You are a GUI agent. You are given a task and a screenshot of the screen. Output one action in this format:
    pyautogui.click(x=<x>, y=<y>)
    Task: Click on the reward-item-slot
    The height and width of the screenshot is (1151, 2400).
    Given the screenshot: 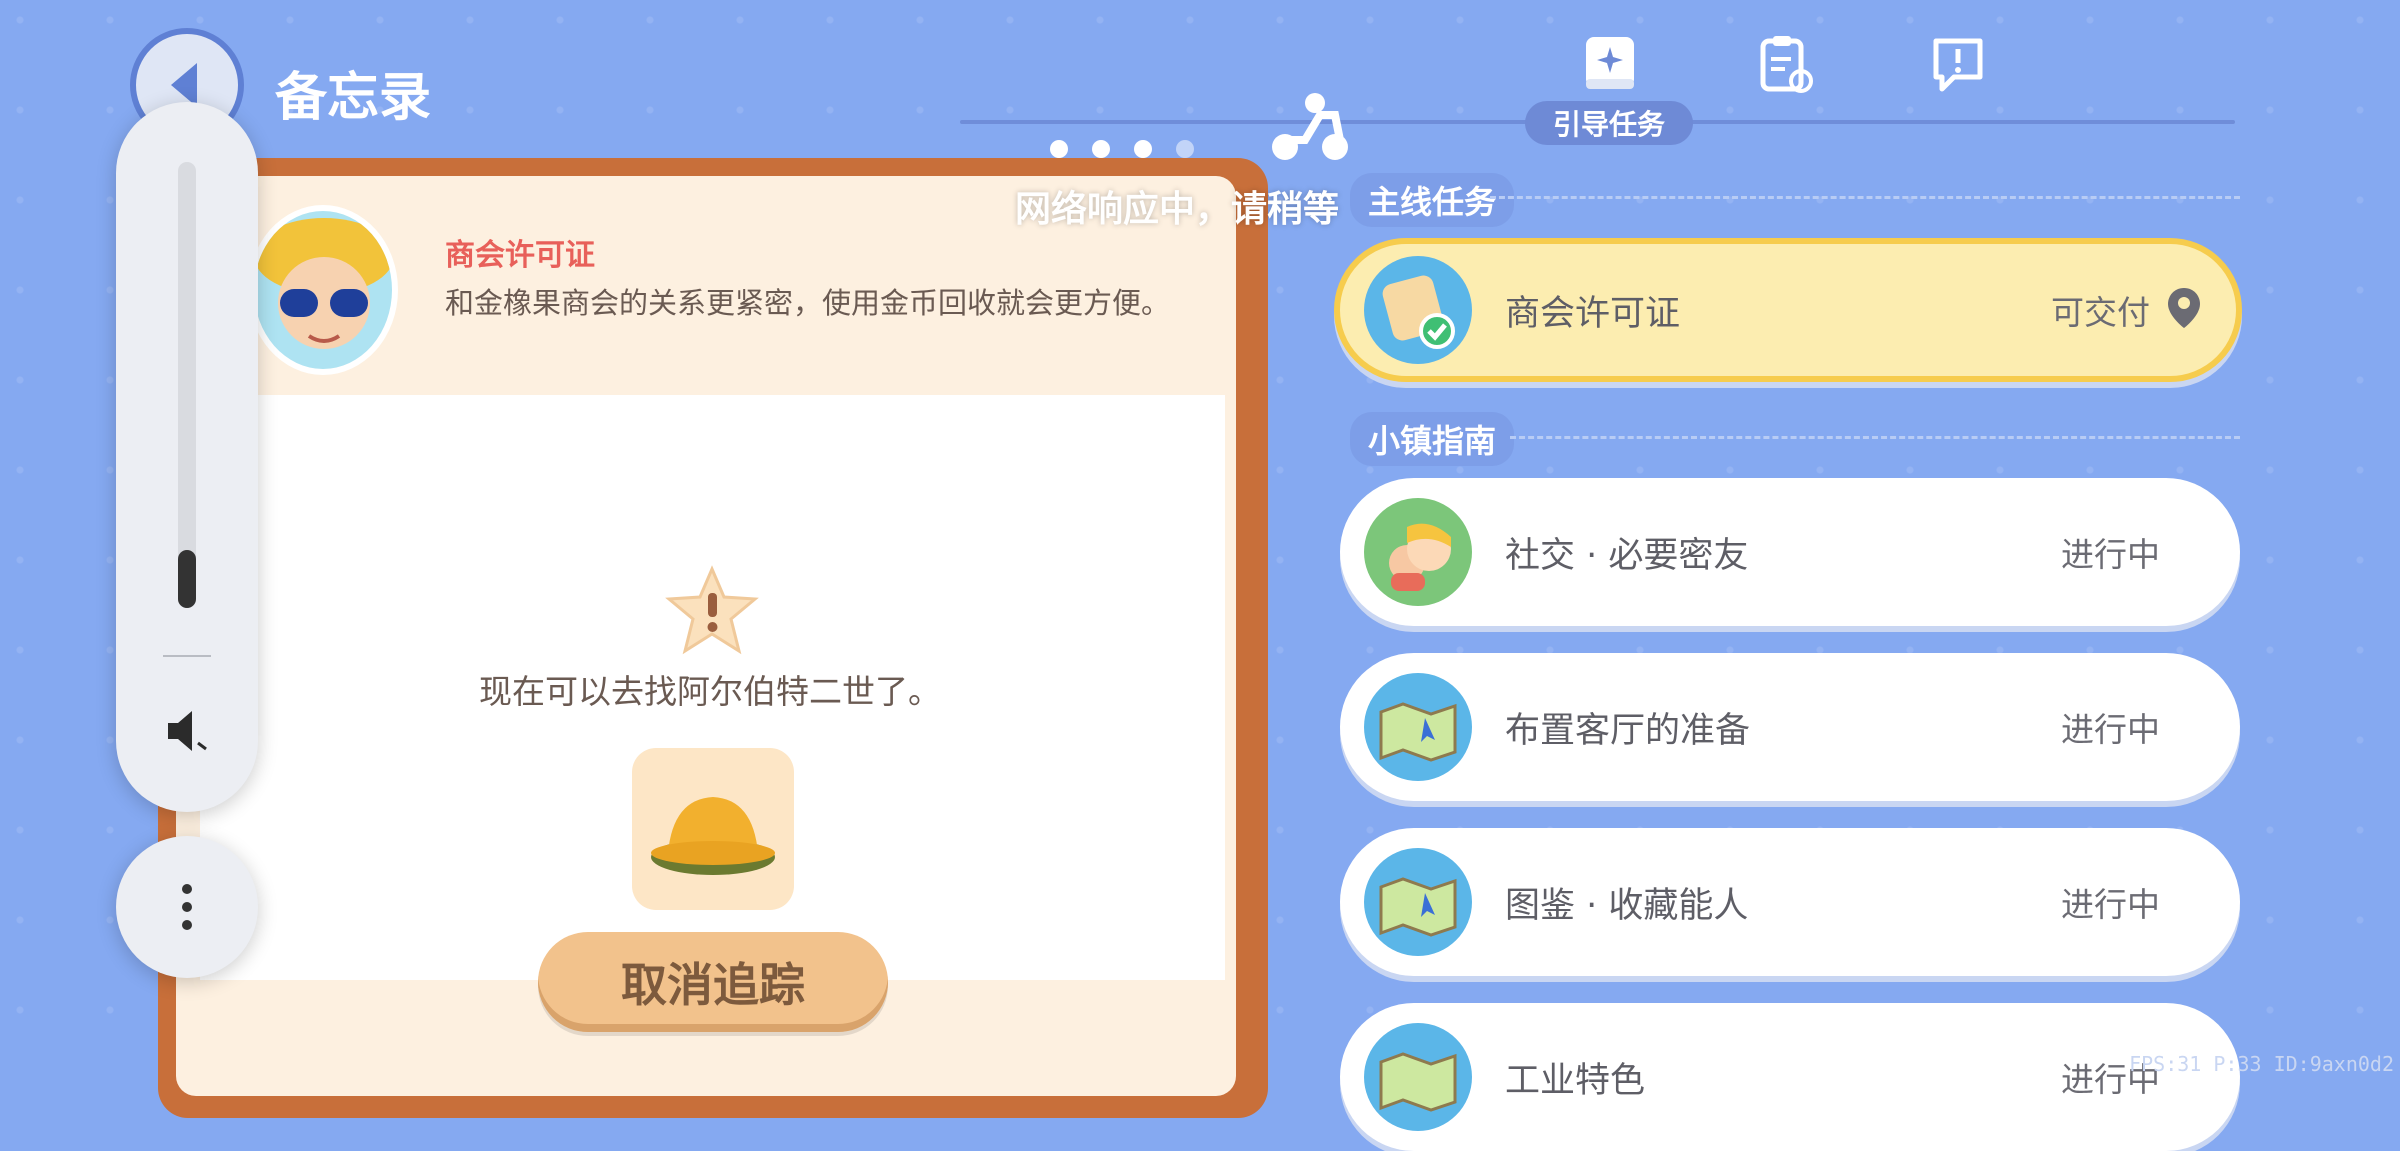 What is the action you would take?
    pyautogui.click(x=713, y=829)
    